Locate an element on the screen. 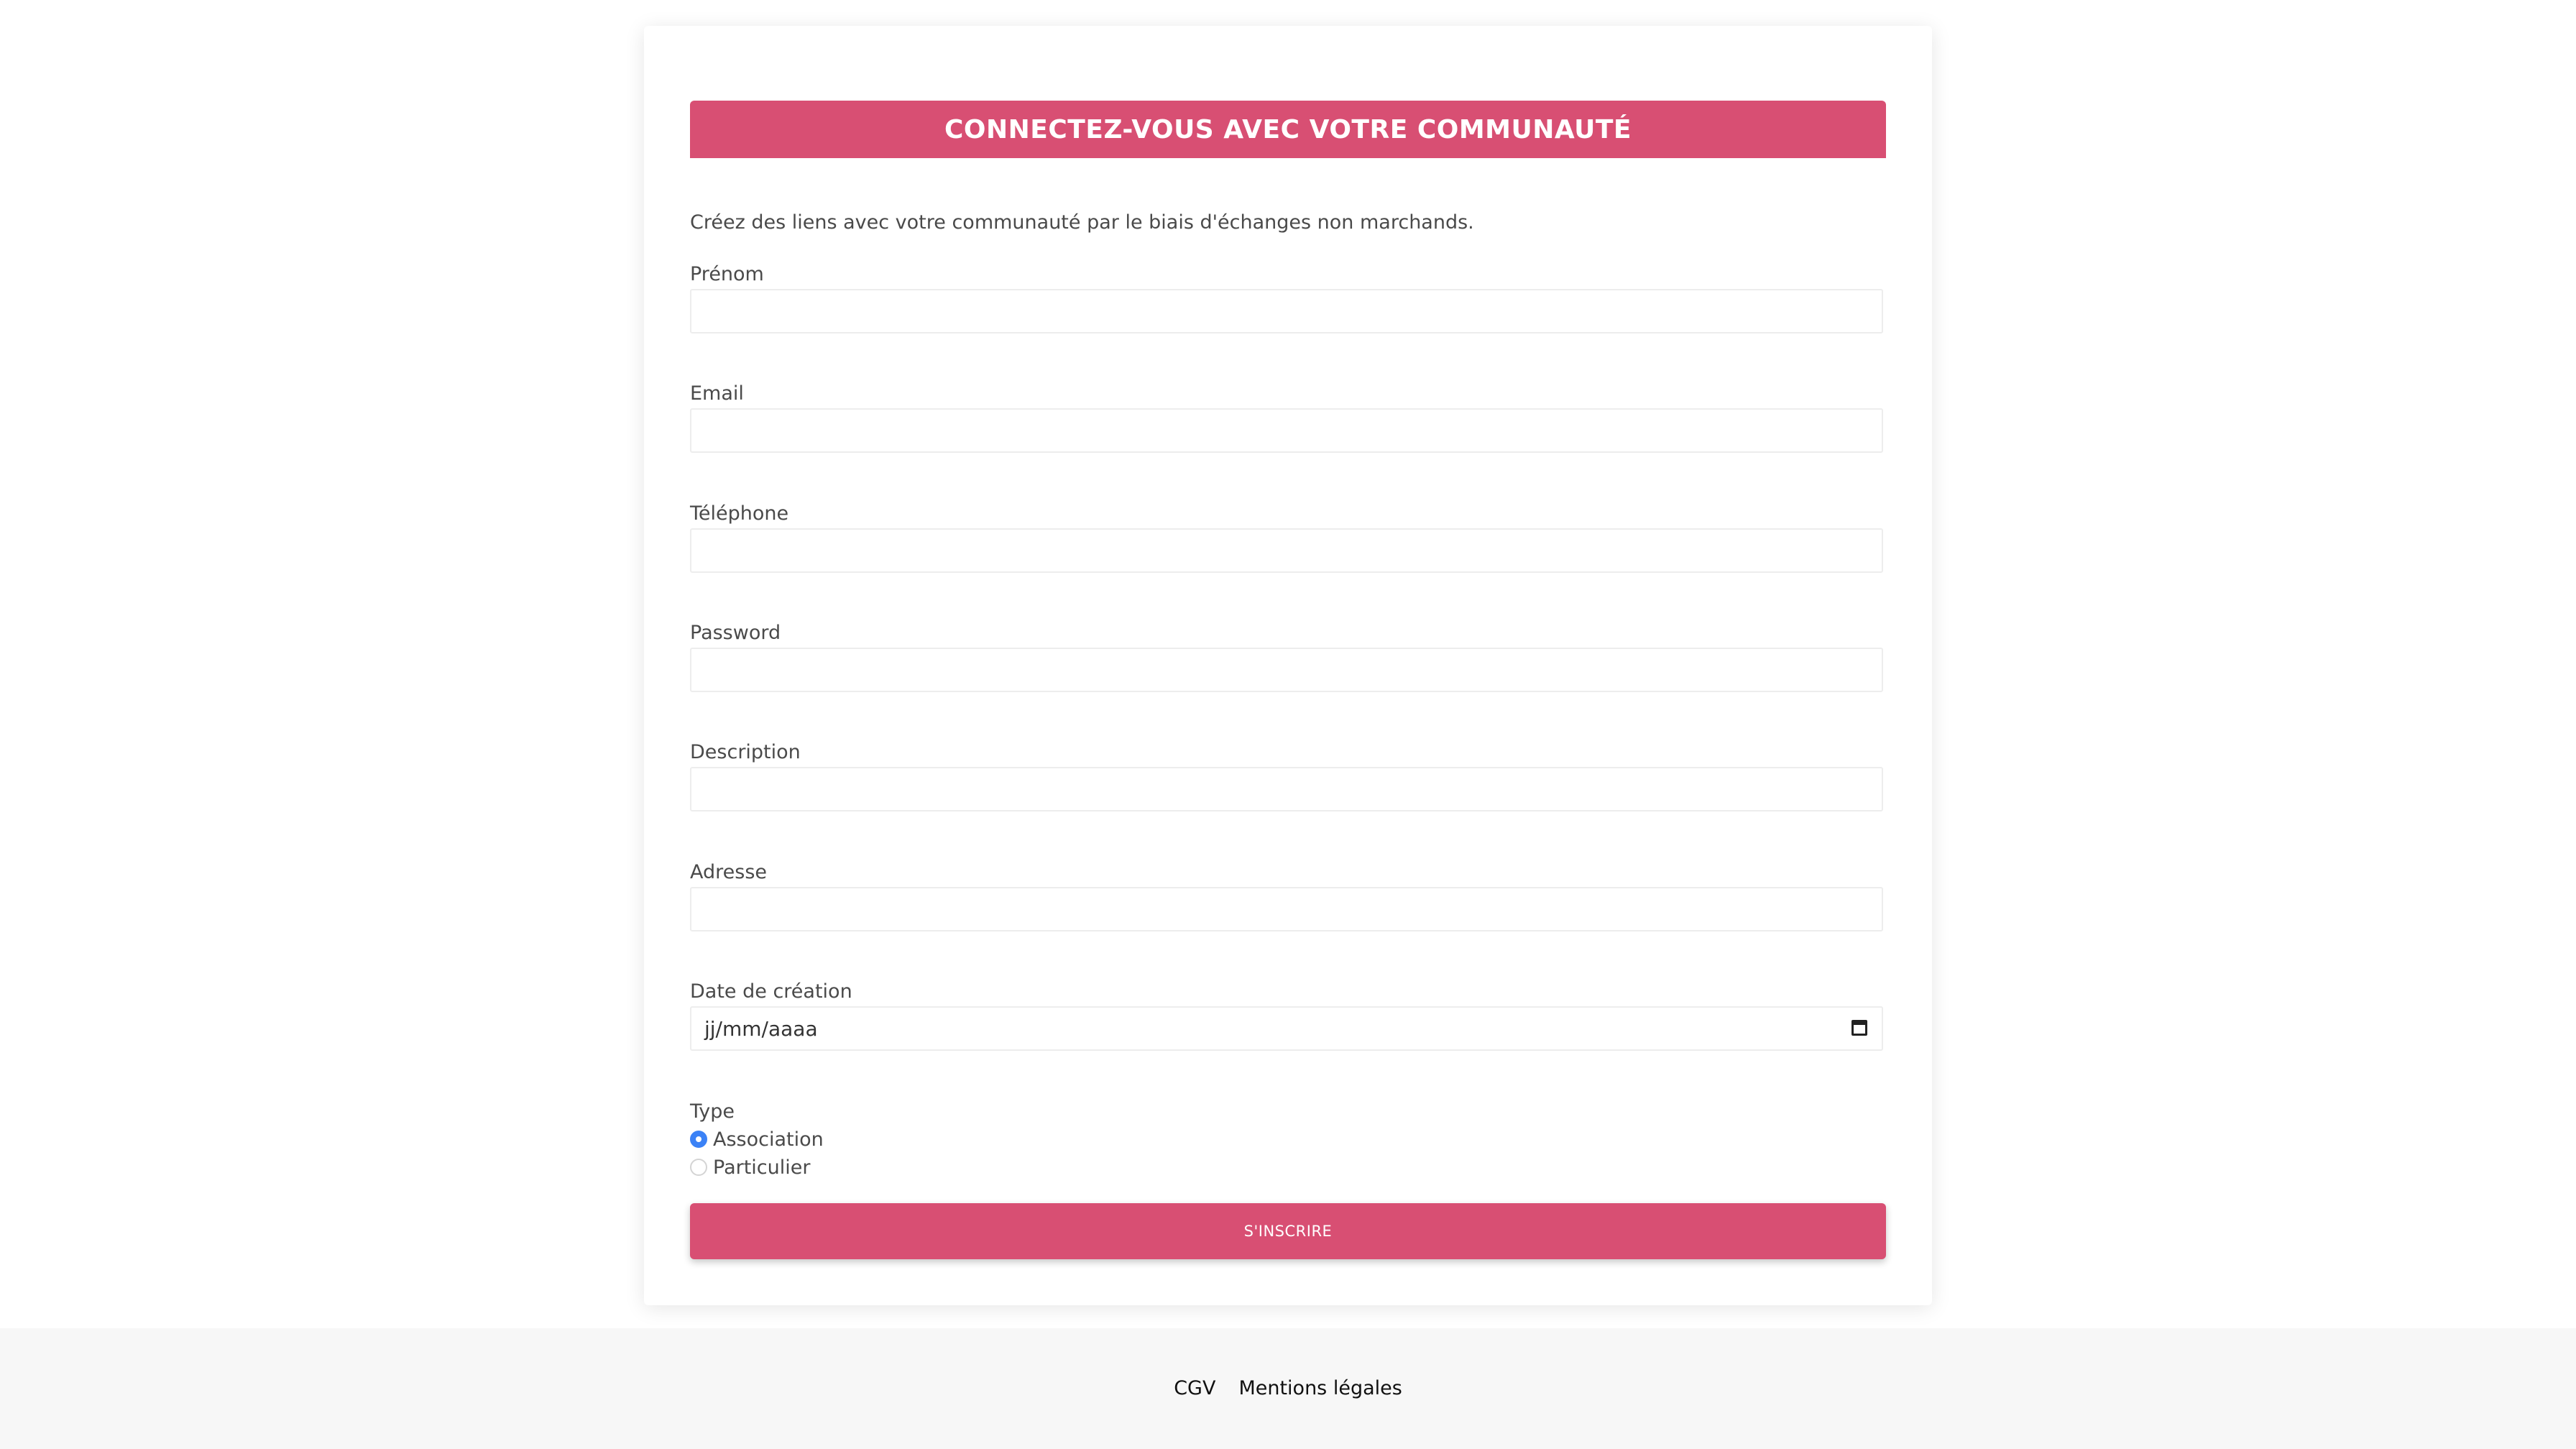 This screenshot has height=1449, width=2576. date-creation-label: Date de création is located at coordinates (771, 991).